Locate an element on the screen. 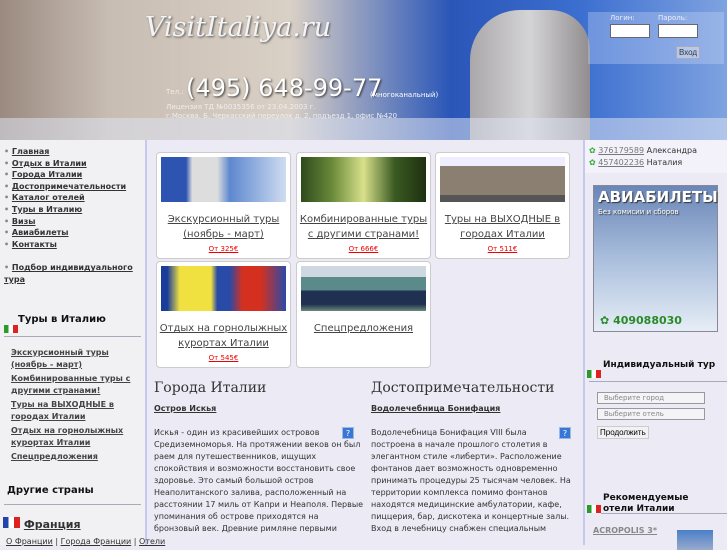 The image size is (727, 550). tour-link: Туры на ВЫХОДНЫЕ в городах Италии is located at coordinates (78, 411).